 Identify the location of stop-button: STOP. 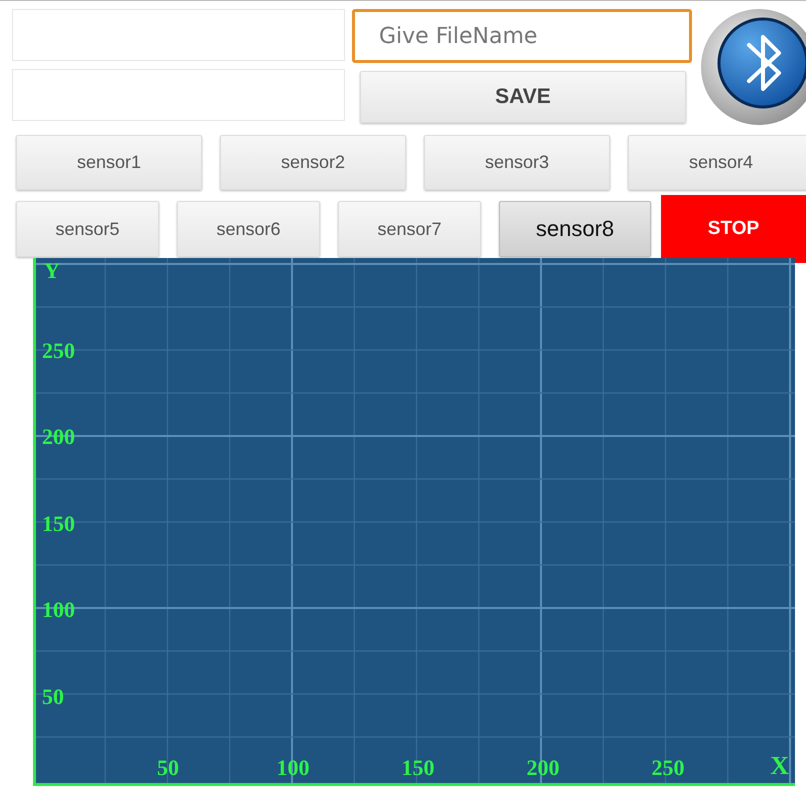
(733, 229).